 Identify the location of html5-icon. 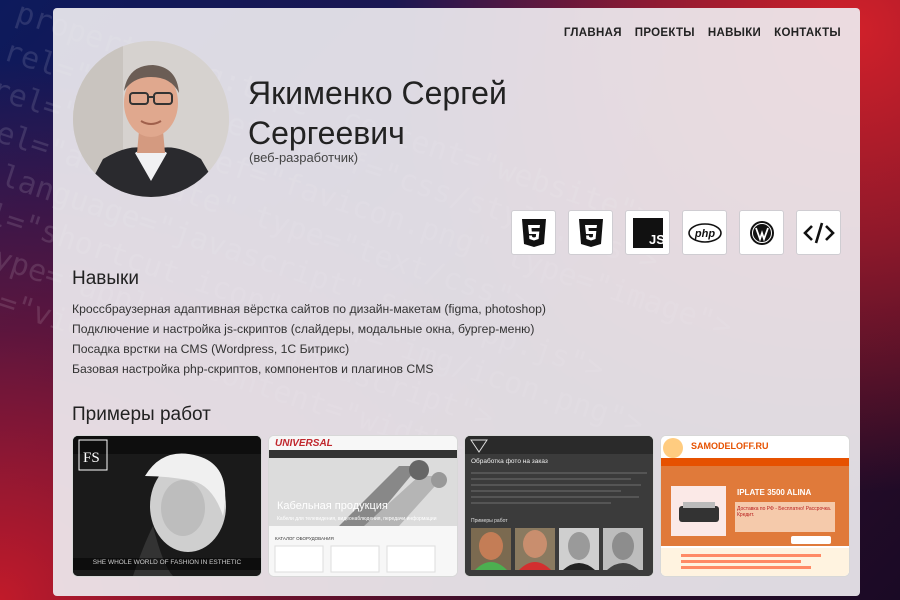
(533, 232).